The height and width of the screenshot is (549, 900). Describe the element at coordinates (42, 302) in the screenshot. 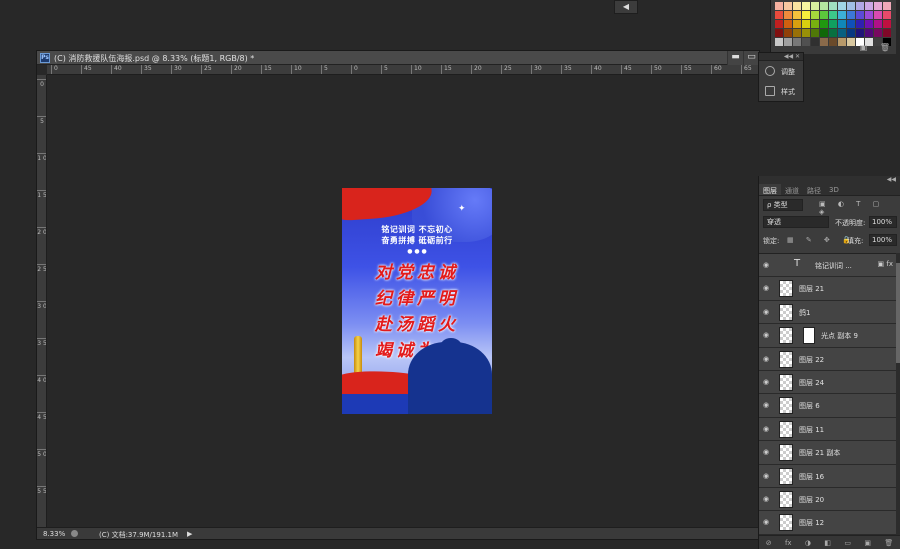

I see `vertical-ruler: 0 5 1 0 1 5 2 0 2 5 3 0 3 5 4 0 4 5 5 0 5 5` at that location.